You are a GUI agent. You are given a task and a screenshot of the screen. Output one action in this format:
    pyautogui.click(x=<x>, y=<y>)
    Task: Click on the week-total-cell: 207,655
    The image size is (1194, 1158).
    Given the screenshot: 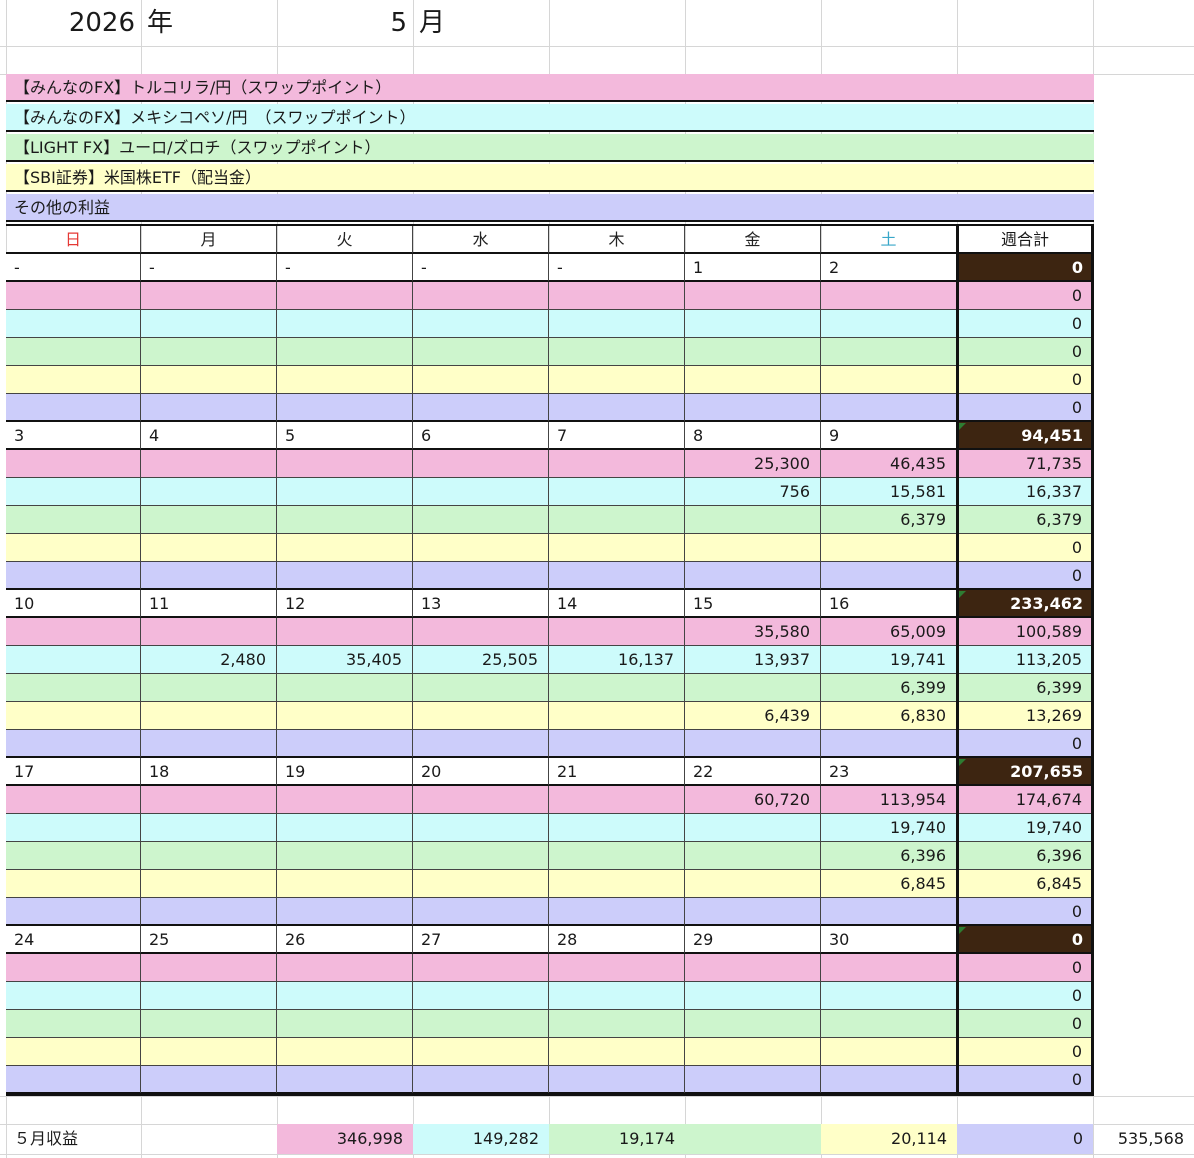 What is the action you would take?
    pyautogui.click(x=1025, y=772)
    